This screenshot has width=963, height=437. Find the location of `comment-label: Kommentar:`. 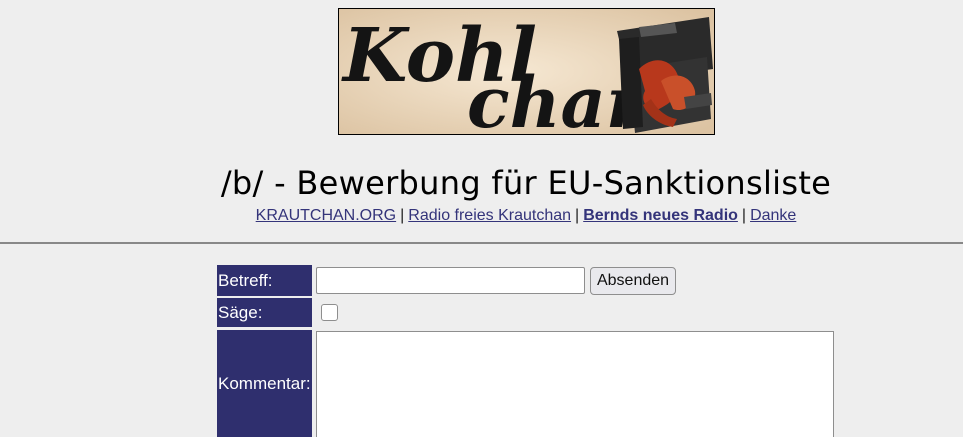

comment-label: Kommentar: is located at coordinates (264, 383).